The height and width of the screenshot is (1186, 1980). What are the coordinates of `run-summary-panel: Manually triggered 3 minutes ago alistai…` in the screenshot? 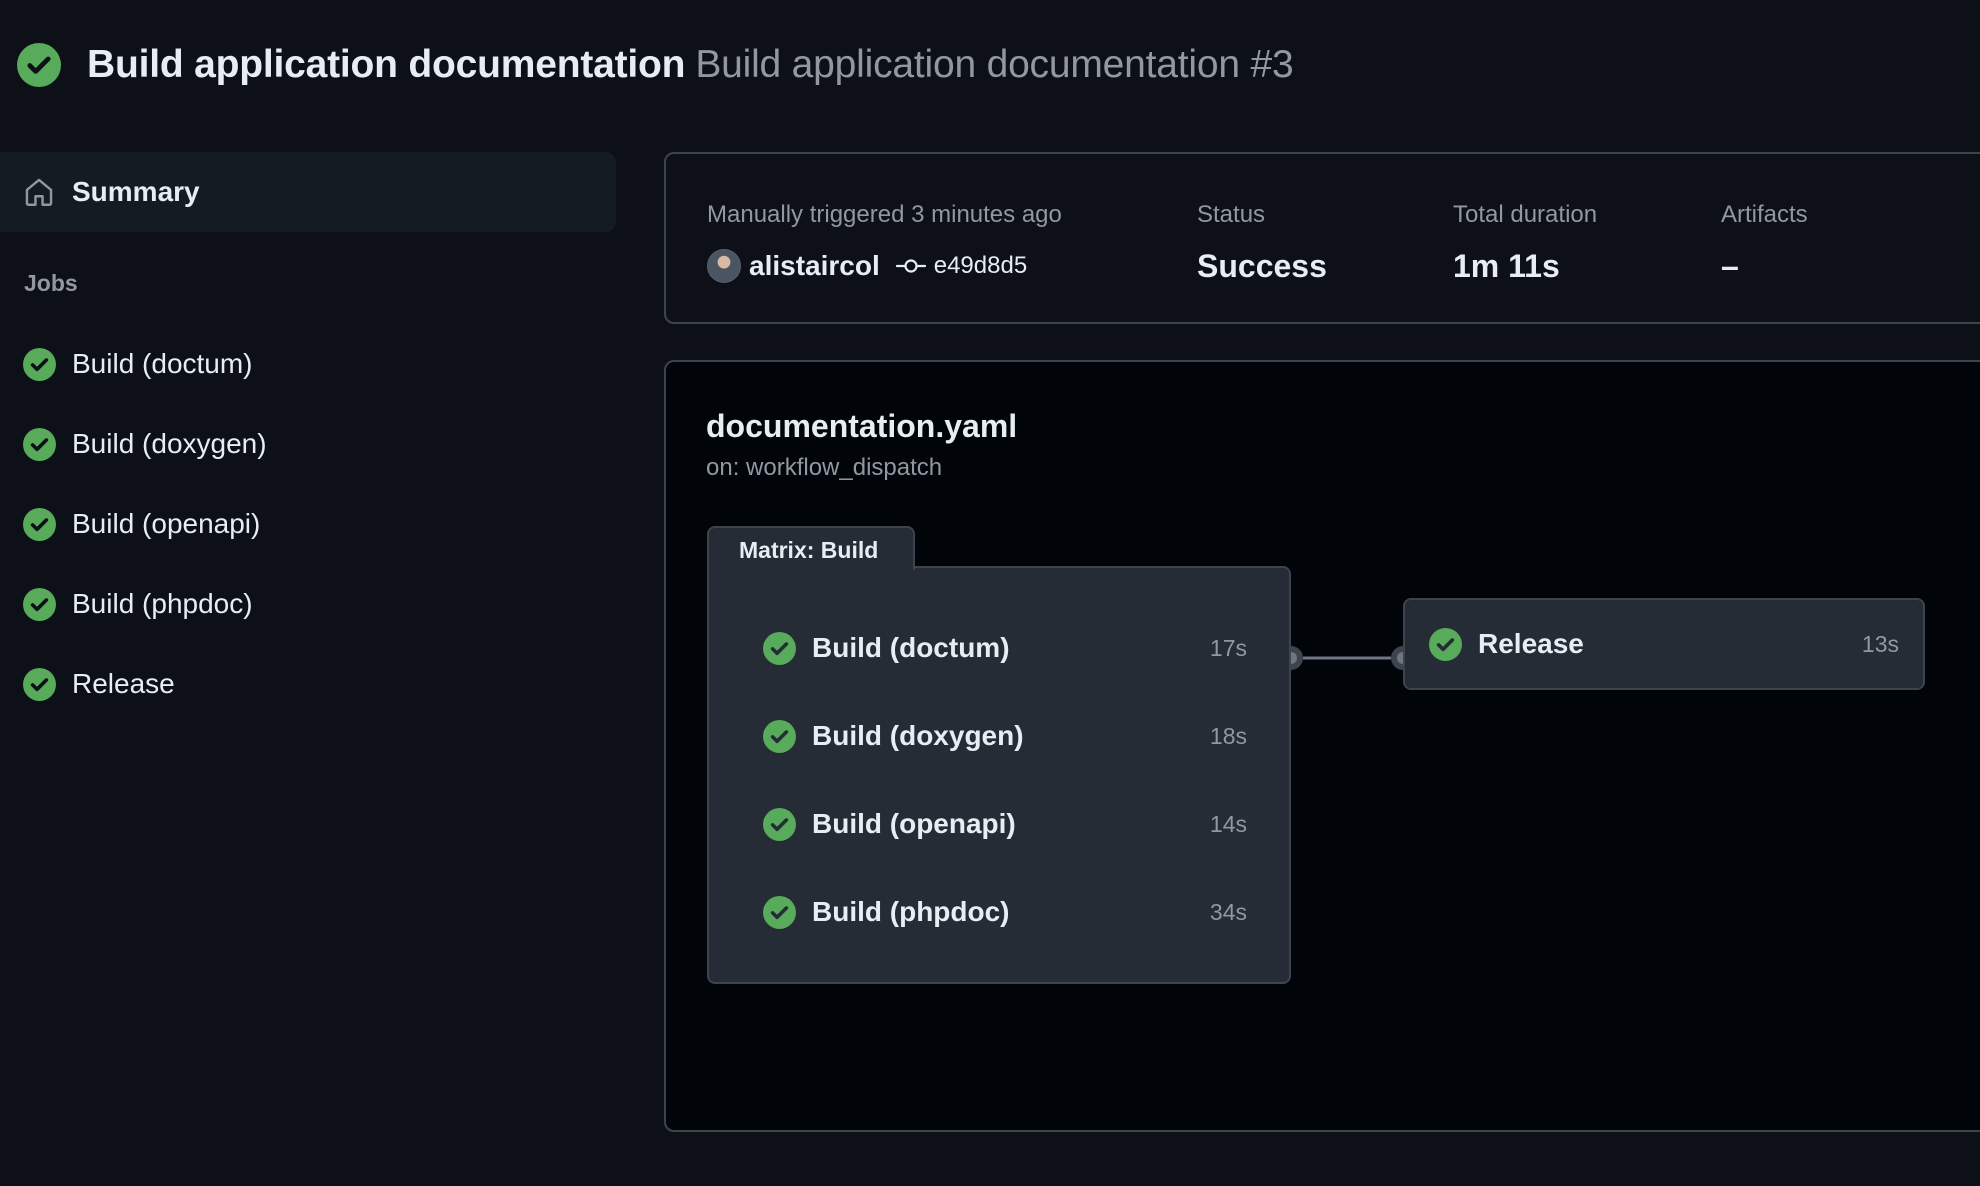 It's located at (1322, 238).